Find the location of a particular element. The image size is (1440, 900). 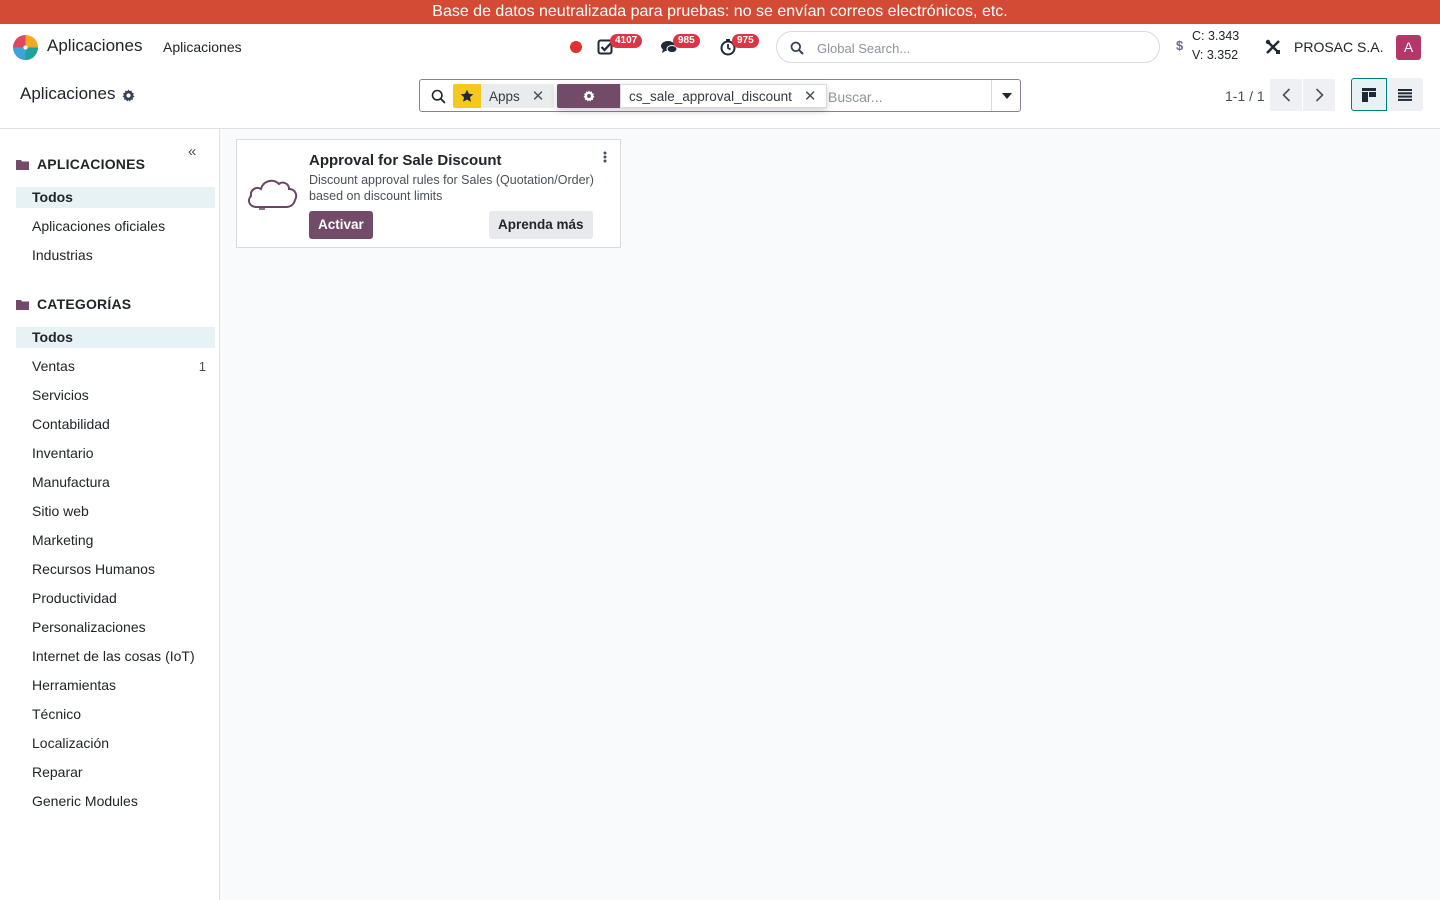

sidebar-item-industries: Industrias is located at coordinates (115, 255).